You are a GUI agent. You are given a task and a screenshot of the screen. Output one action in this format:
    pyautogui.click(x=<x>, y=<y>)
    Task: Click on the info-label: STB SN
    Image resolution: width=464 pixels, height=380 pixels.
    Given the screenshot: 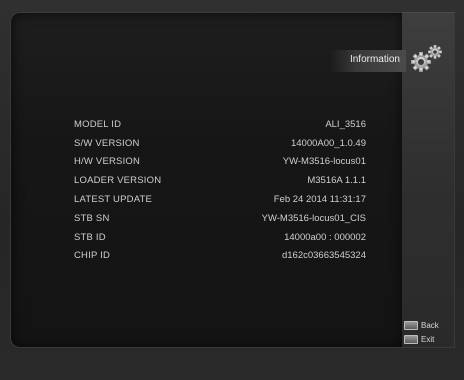 What is the action you would take?
    pyautogui.click(x=92, y=218)
    